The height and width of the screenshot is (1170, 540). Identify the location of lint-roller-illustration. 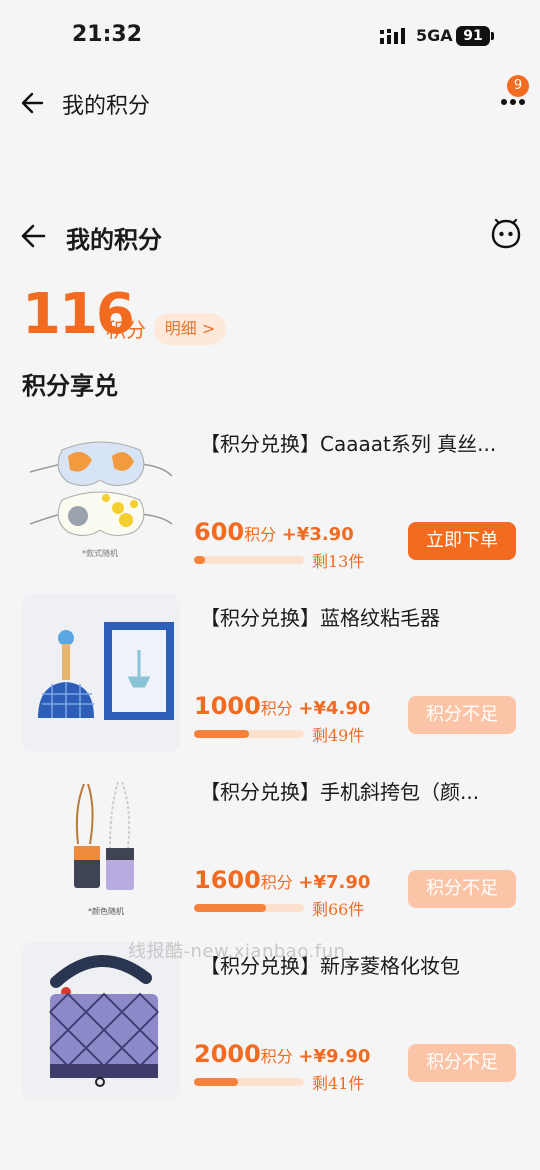
(106, 671).